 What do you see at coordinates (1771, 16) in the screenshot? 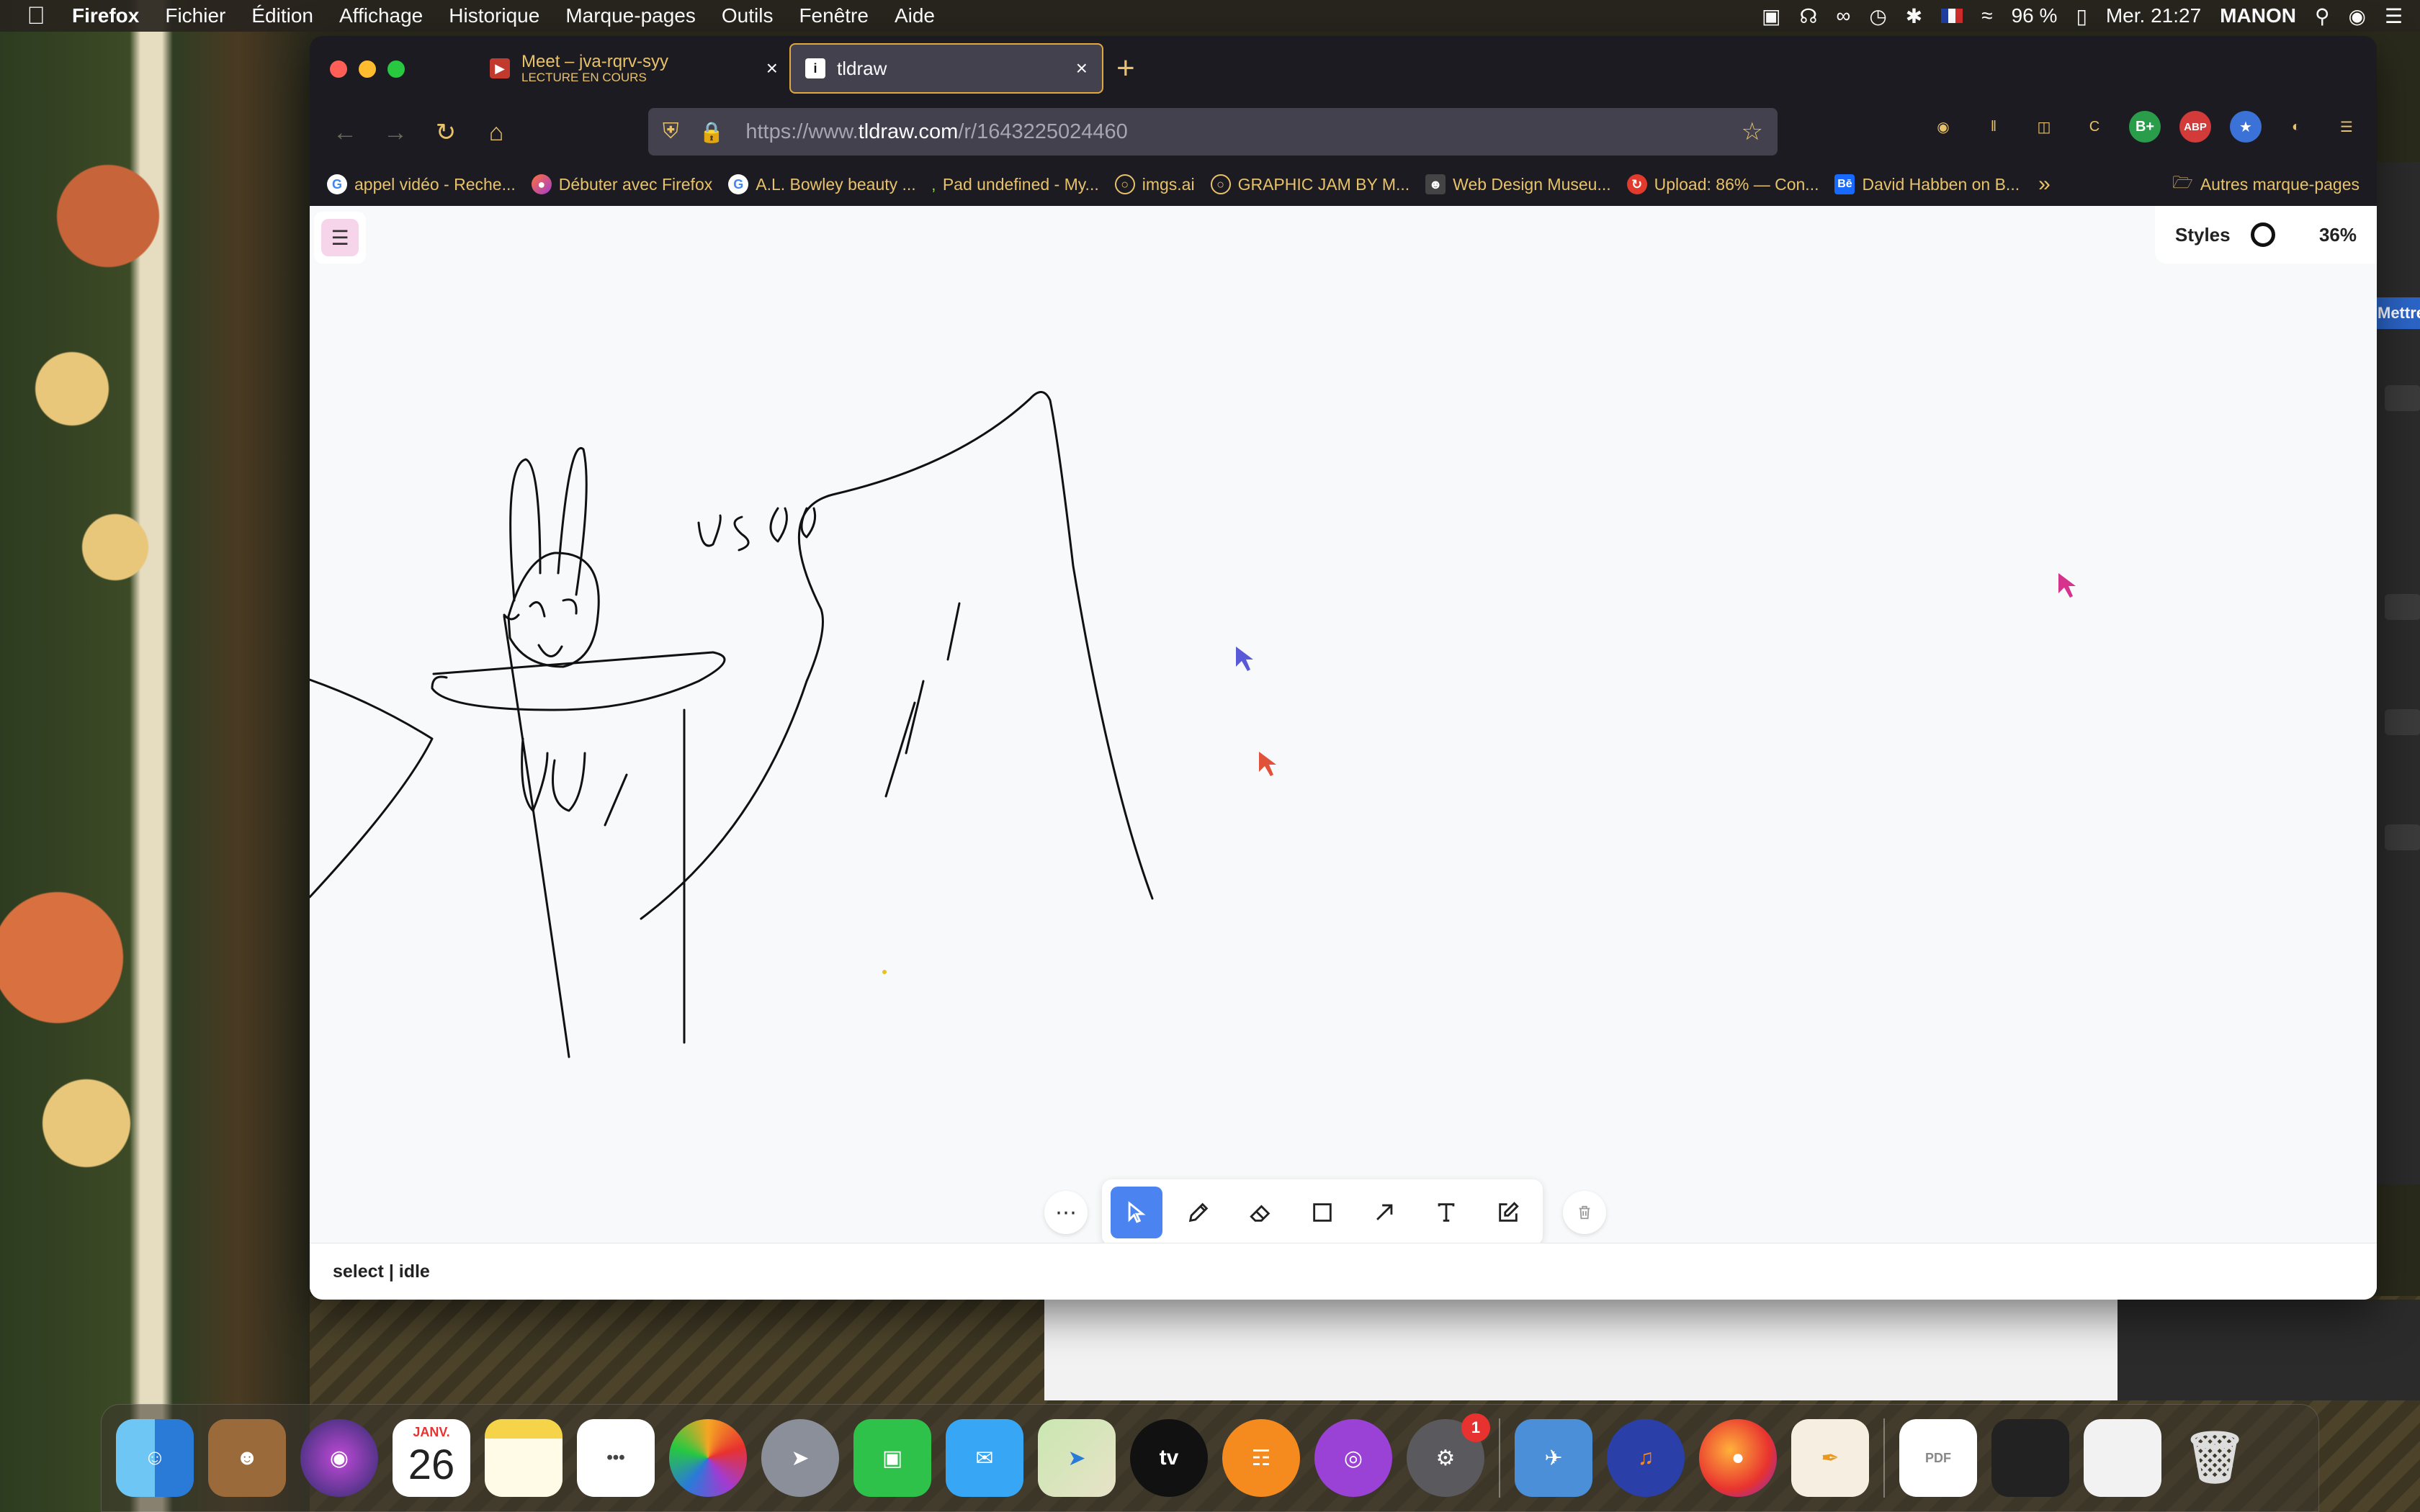
I see `camera-icon: ▣` at bounding box center [1771, 16].